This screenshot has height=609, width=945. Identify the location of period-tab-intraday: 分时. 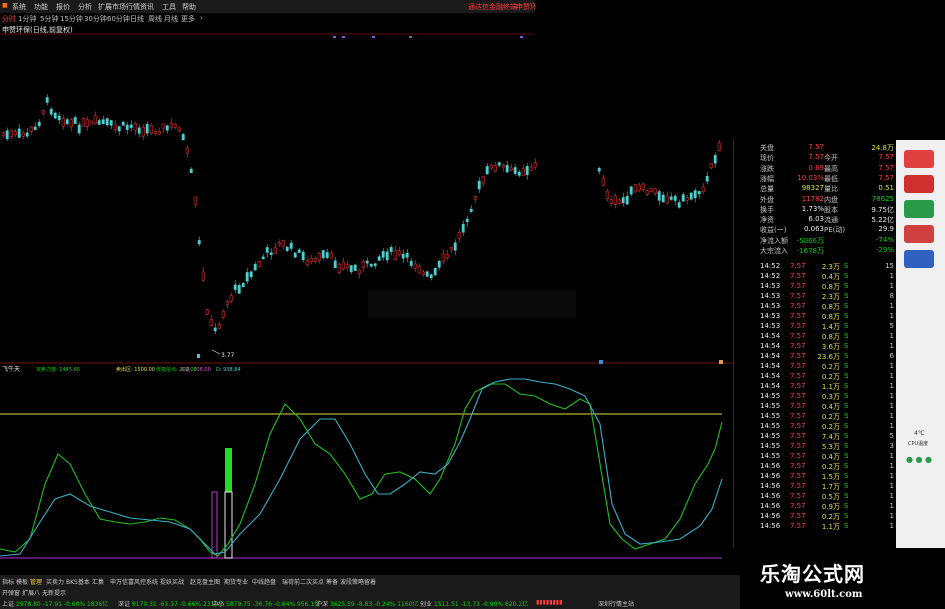
(9, 19).